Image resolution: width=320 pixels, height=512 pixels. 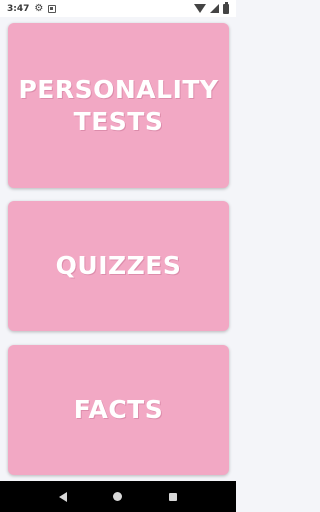 I want to click on recents-button, so click(x=173, y=497).